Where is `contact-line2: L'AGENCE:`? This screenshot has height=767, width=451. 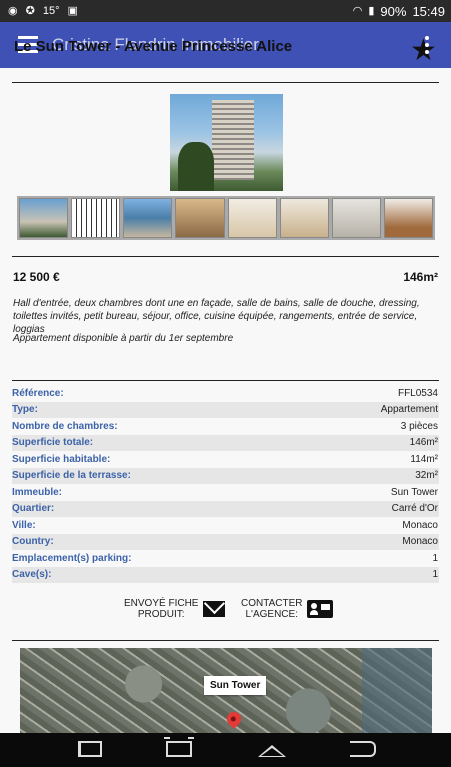 contact-line2: L'AGENCE: is located at coordinates (271, 614).